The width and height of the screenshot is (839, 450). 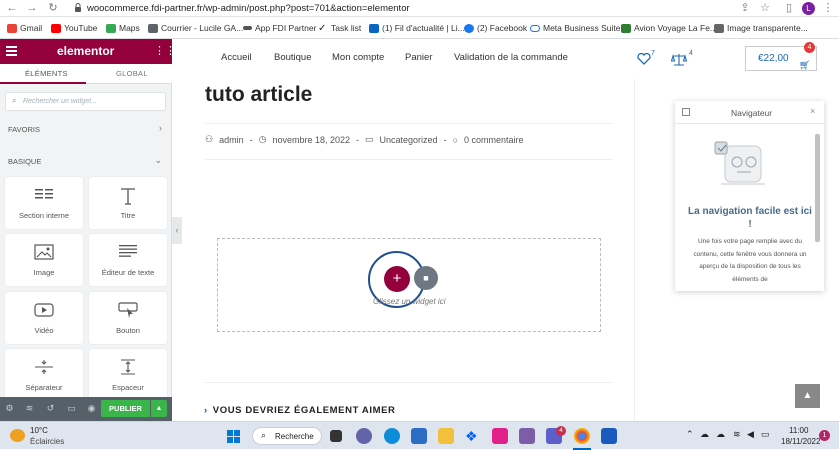 What do you see at coordinates (78, 7) in the screenshot?
I see `lock-icon` at bounding box center [78, 7].